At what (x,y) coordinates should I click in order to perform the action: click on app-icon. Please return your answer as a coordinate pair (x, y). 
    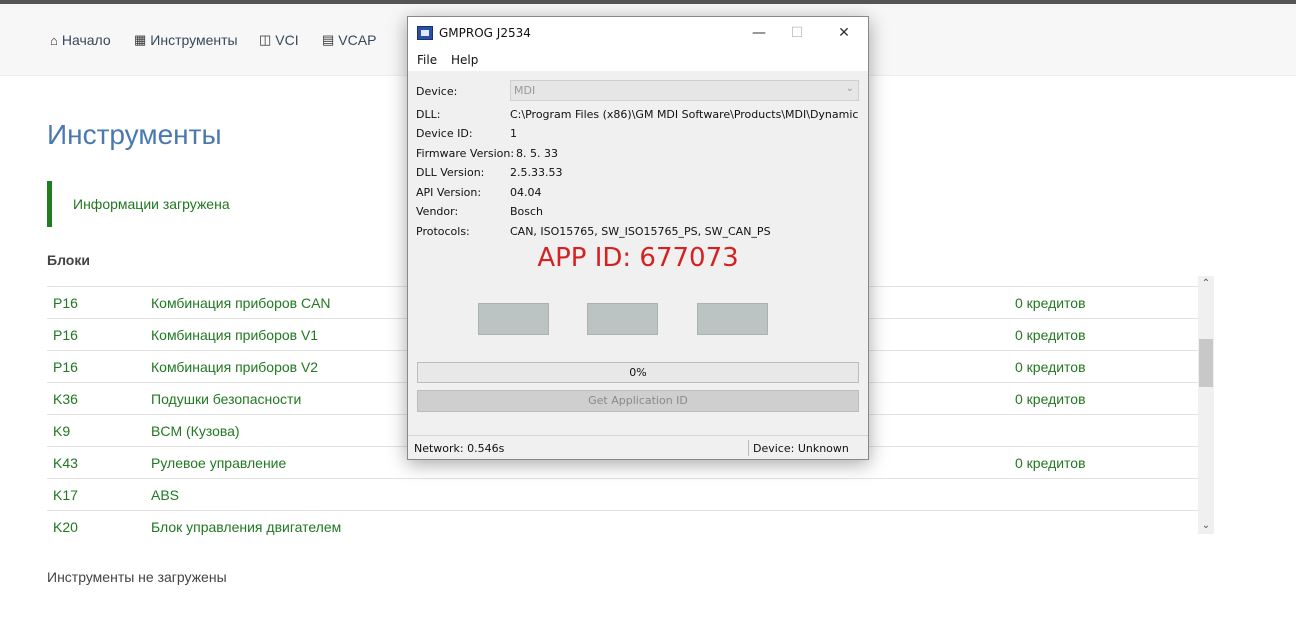
    Looking at the image, I should click on (425, 33).